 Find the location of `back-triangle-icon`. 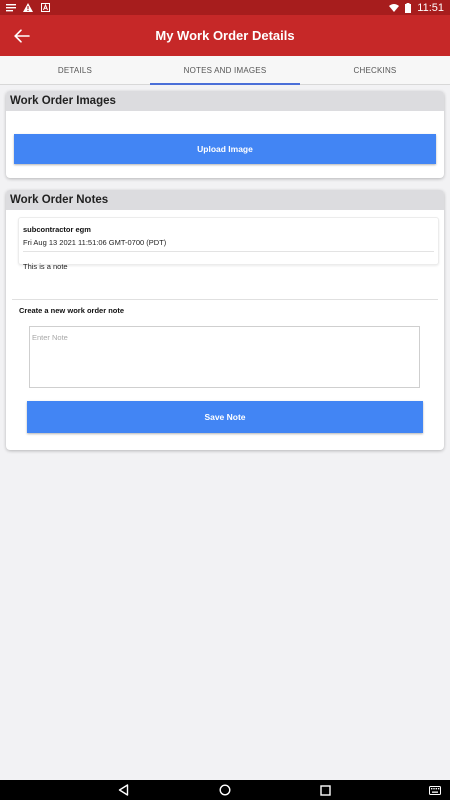

back-triangle-icon is located at coordinates (123, 790).